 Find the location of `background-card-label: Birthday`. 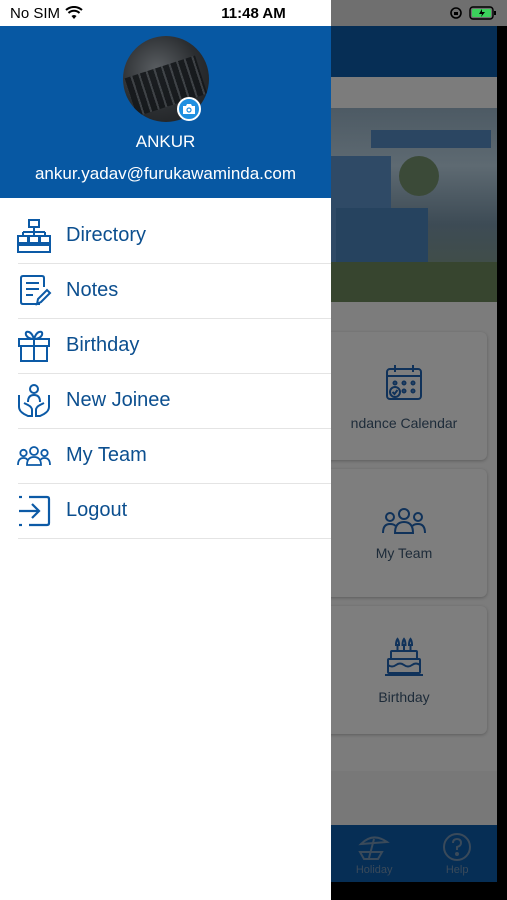

background-card-label: Birthday is located at coordinates (404, 697).